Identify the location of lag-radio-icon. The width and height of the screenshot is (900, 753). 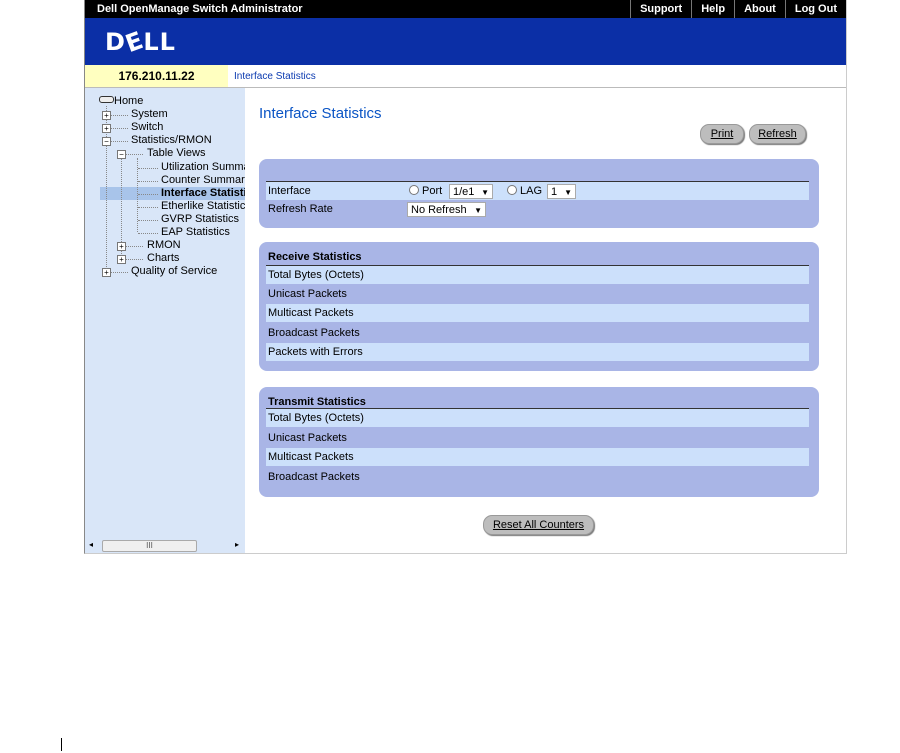
(512, 190).